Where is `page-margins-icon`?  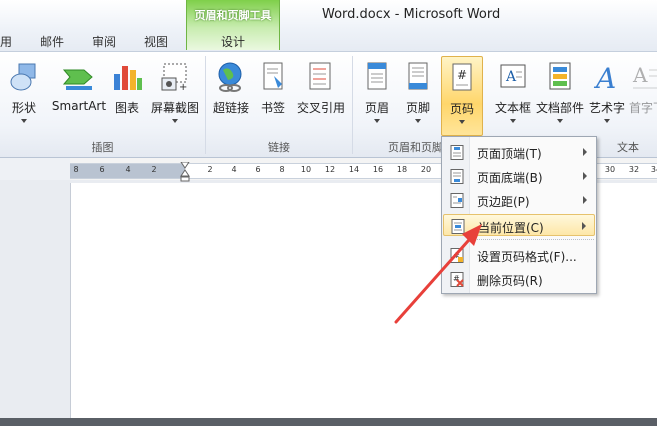 page-margins-icon is located at coordinates (457, 200).